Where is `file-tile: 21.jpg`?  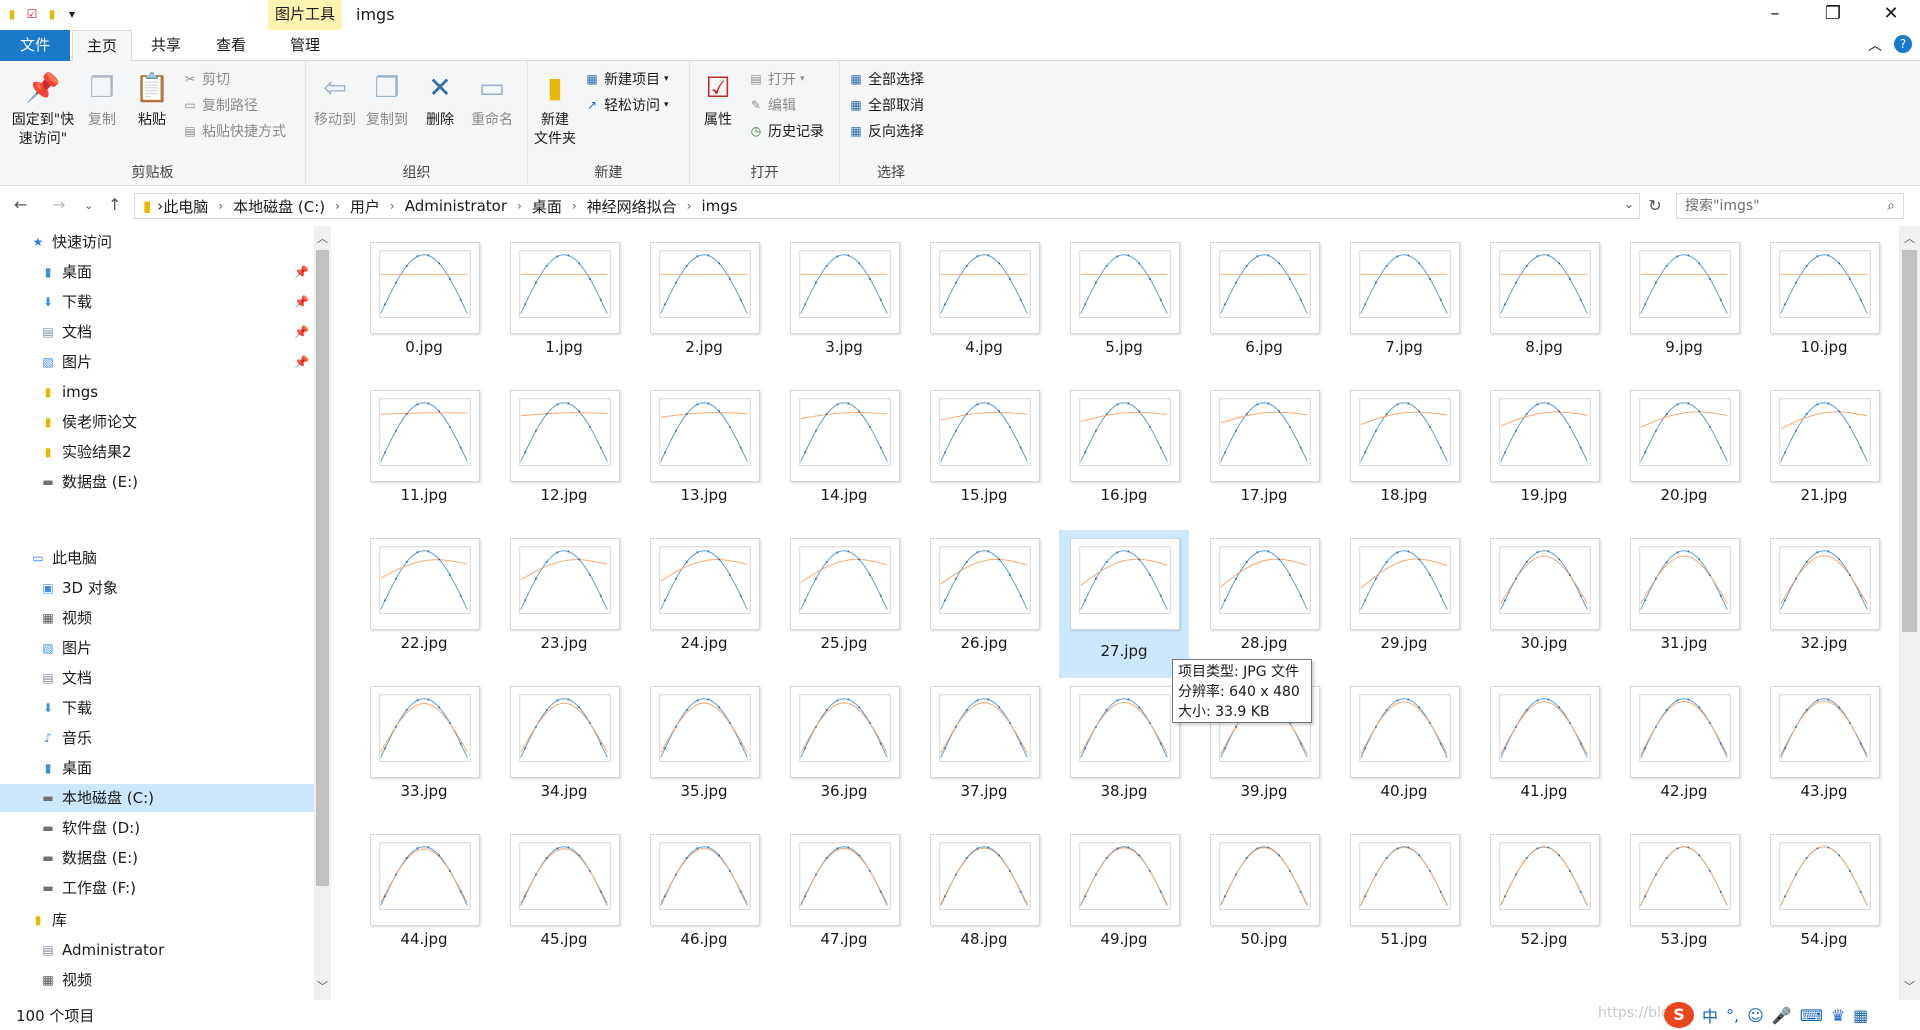 file-tile: 21.jpg is located at coordinates (1824, 443).